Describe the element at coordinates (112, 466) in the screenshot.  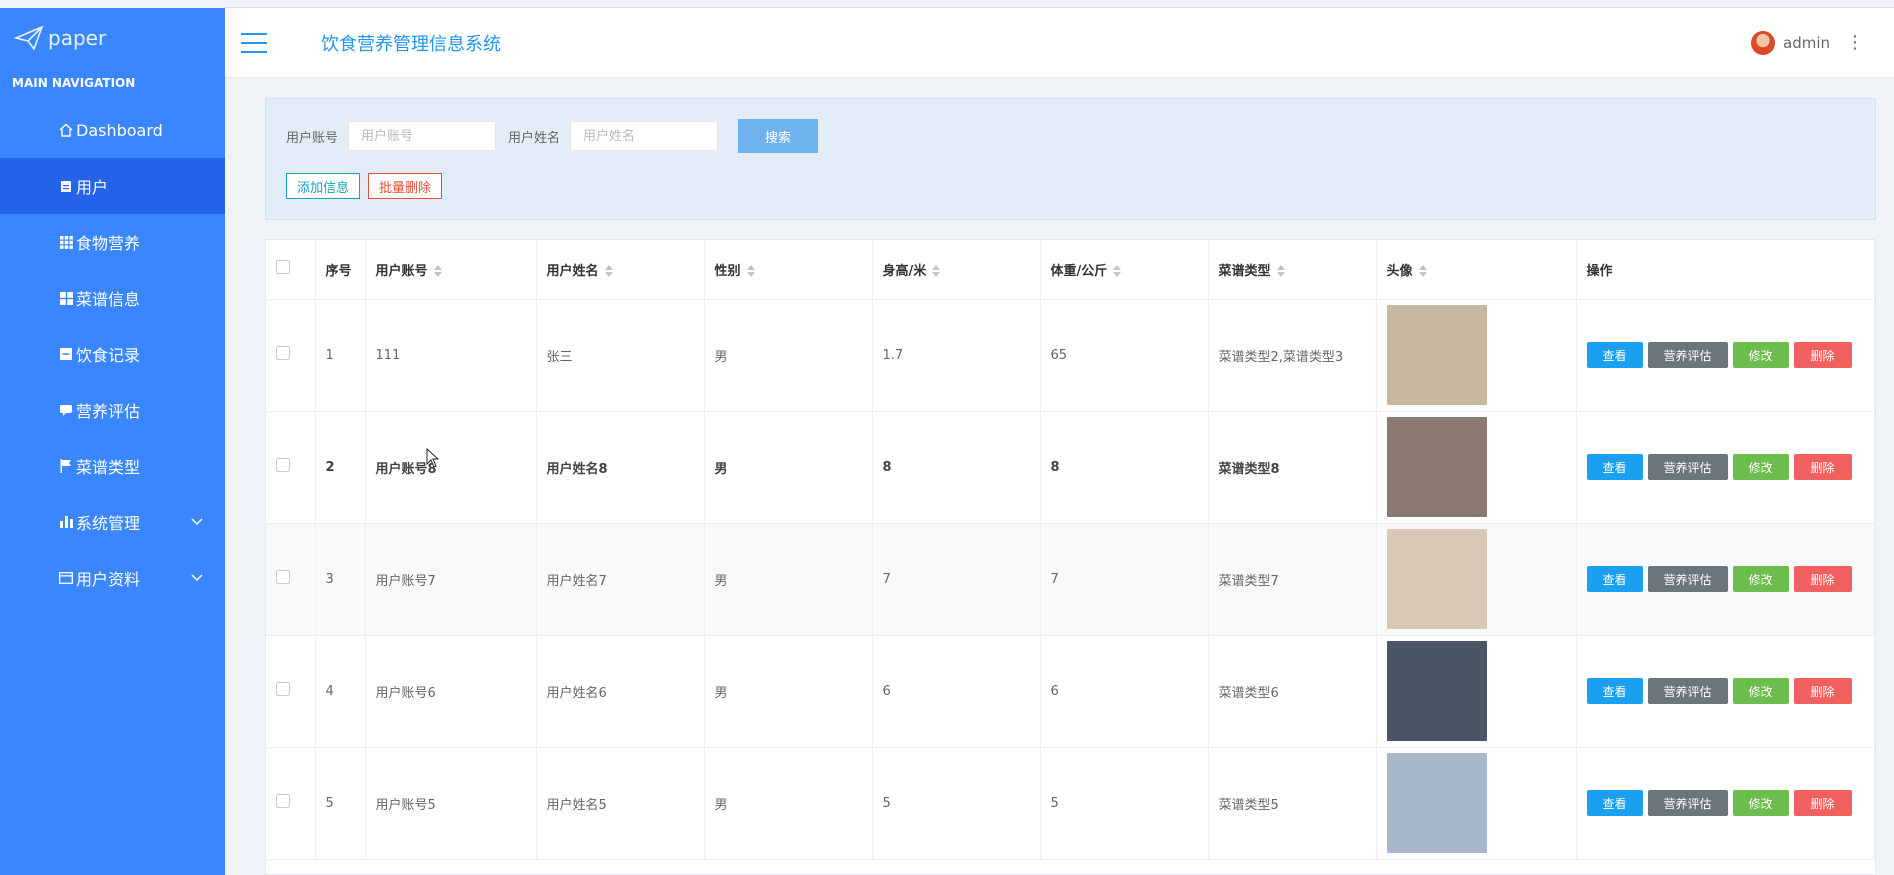
I see `sidebar-item-recipe-types: 菜谱类型` at that location.